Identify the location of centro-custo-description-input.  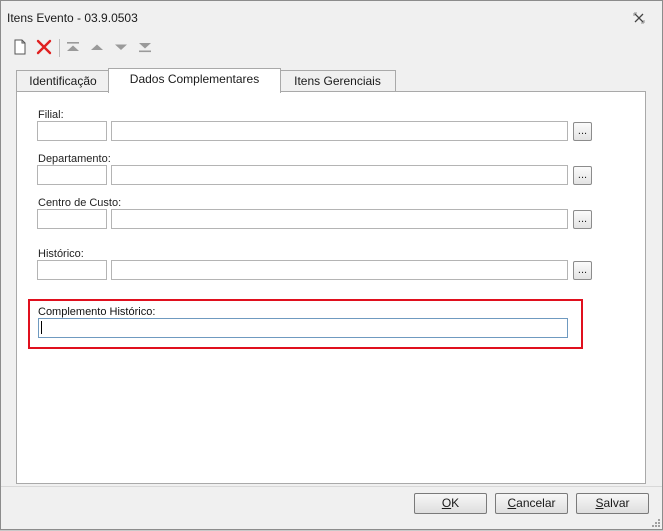
(339, 219).